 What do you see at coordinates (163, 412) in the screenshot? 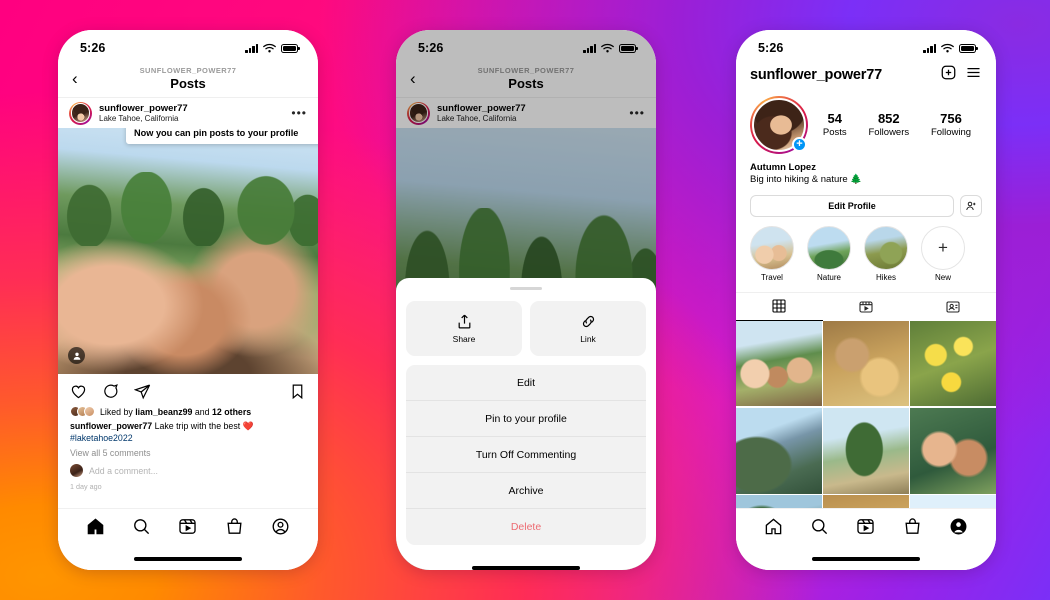
I see `likes-user: liam_beanz99` at bounding box center [163, 412].